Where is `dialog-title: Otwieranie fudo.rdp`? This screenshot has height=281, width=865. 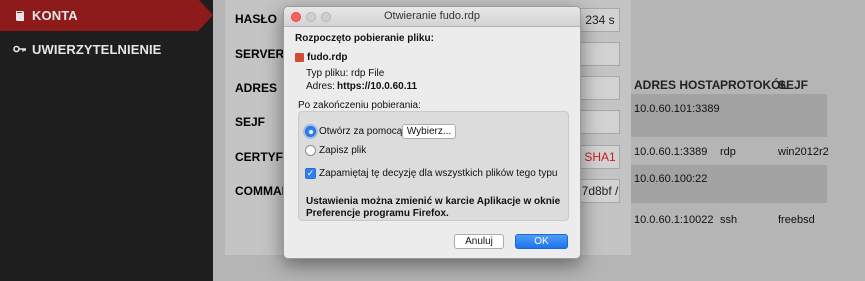 dialog-title: Otwieranie fudo.rdp is located at coordinates (432, 16).